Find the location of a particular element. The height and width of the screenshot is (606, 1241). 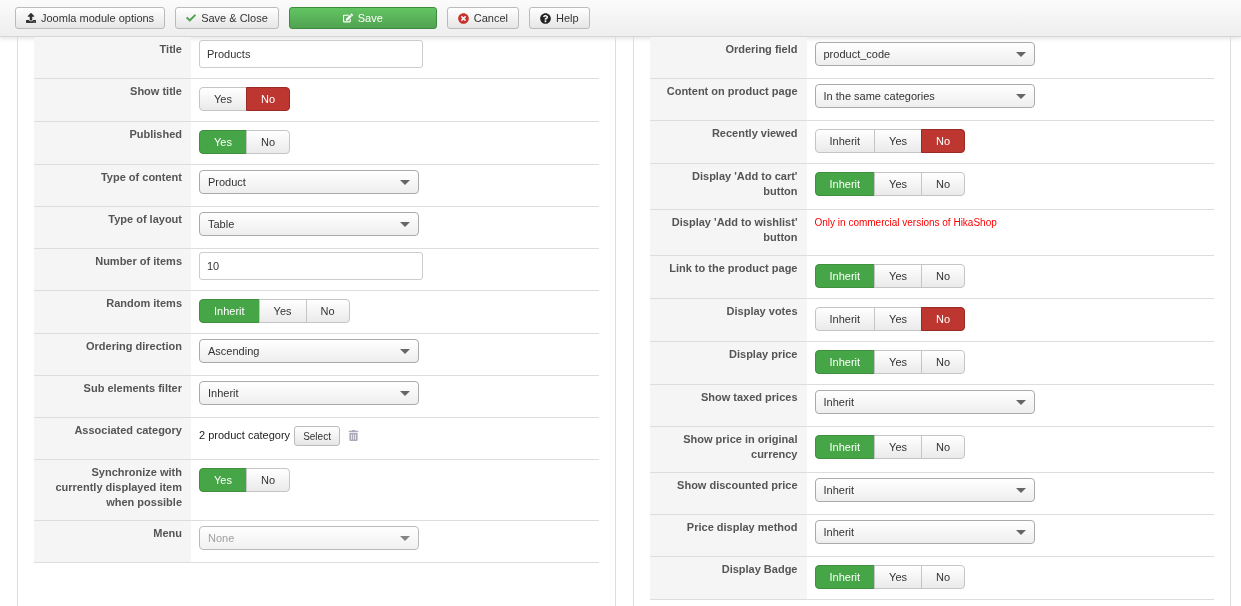

field-label: Number of items is located at coordinates (112, 269).